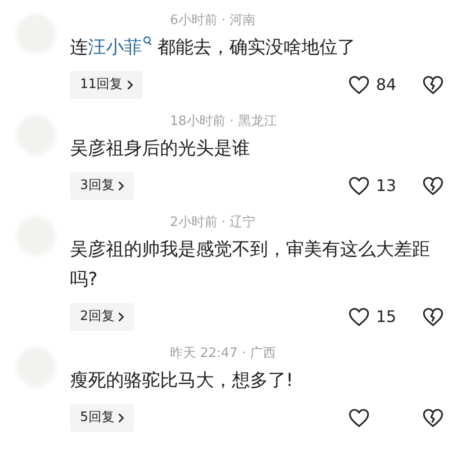 The height and width of the screenshot is (465, 462). I want to click on comment-meta: 6小时前 · 河南, so click(213, 21).